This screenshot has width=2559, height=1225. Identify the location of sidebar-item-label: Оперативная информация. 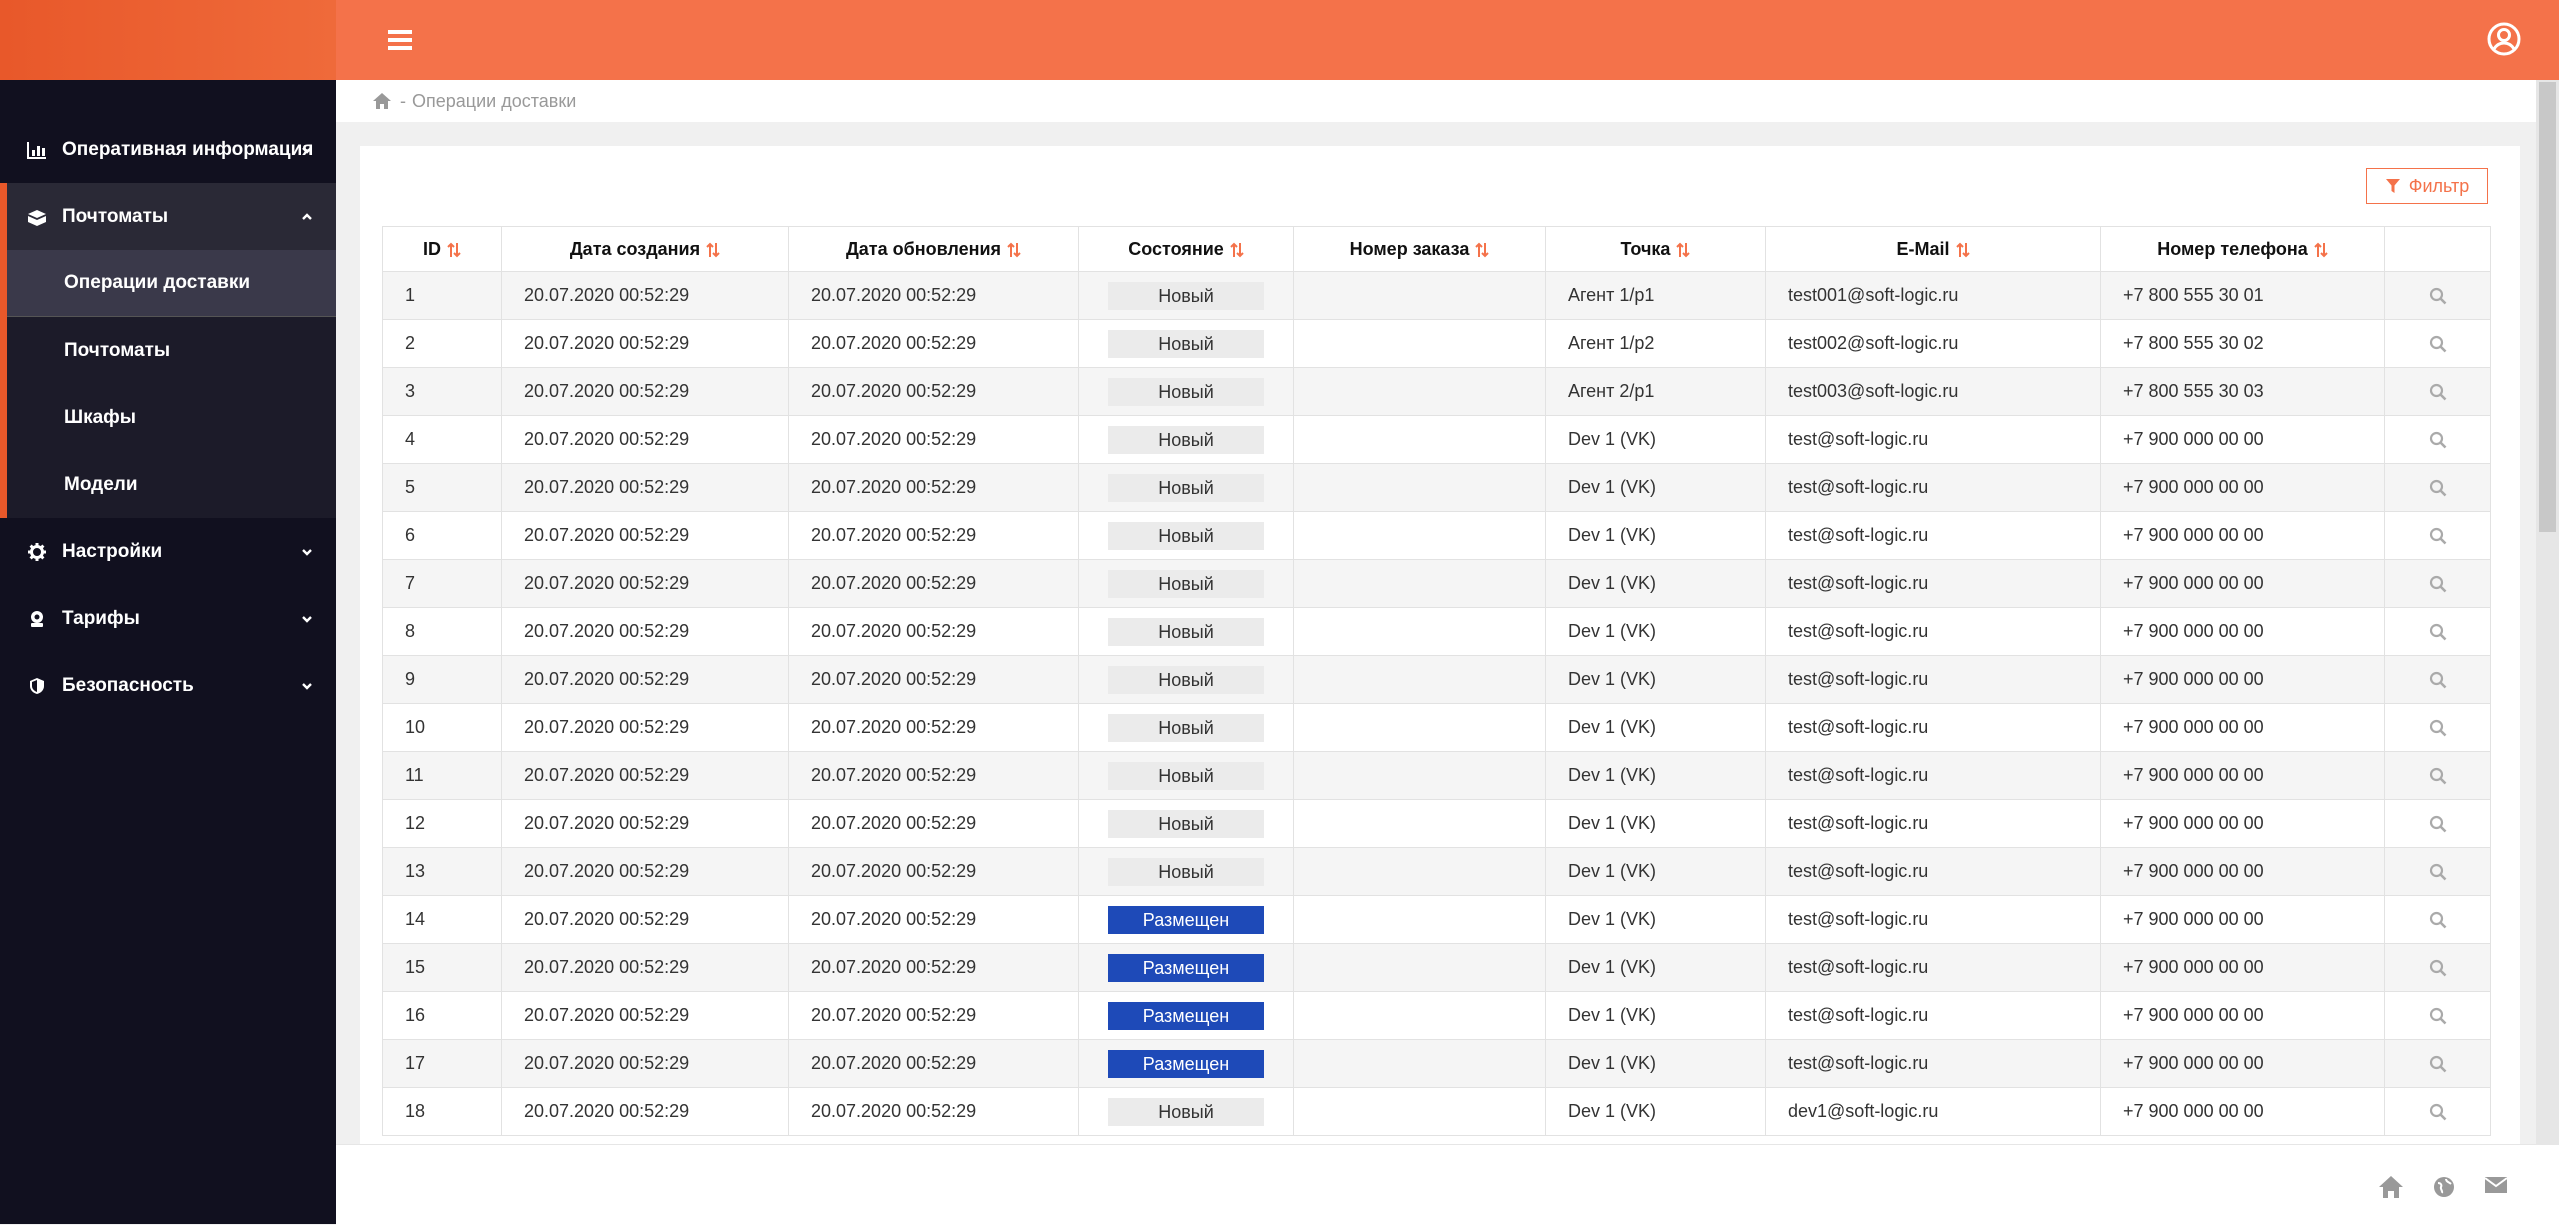
(188, 149).